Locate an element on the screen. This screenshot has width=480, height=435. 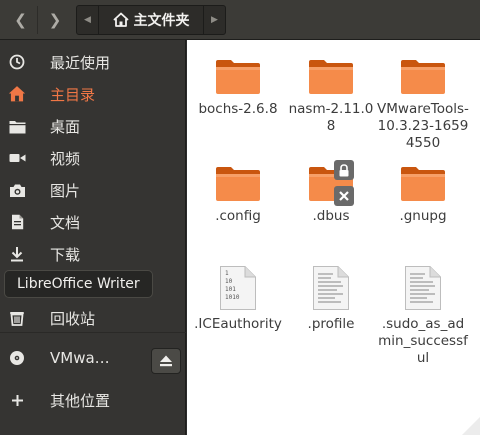
file-item-folder: bochs-2.6.8 is located at coordinates (238, 88).